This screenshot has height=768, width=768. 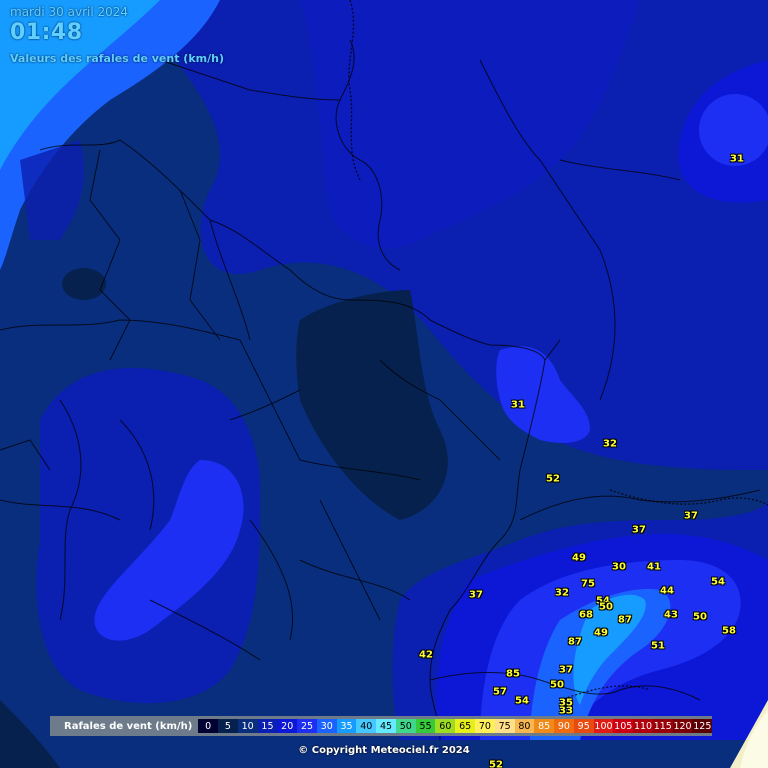 What do you see at coordinates (485, 726) in the screenshot?
I see `legend-cell: 70` at bounding box center [485, 726].